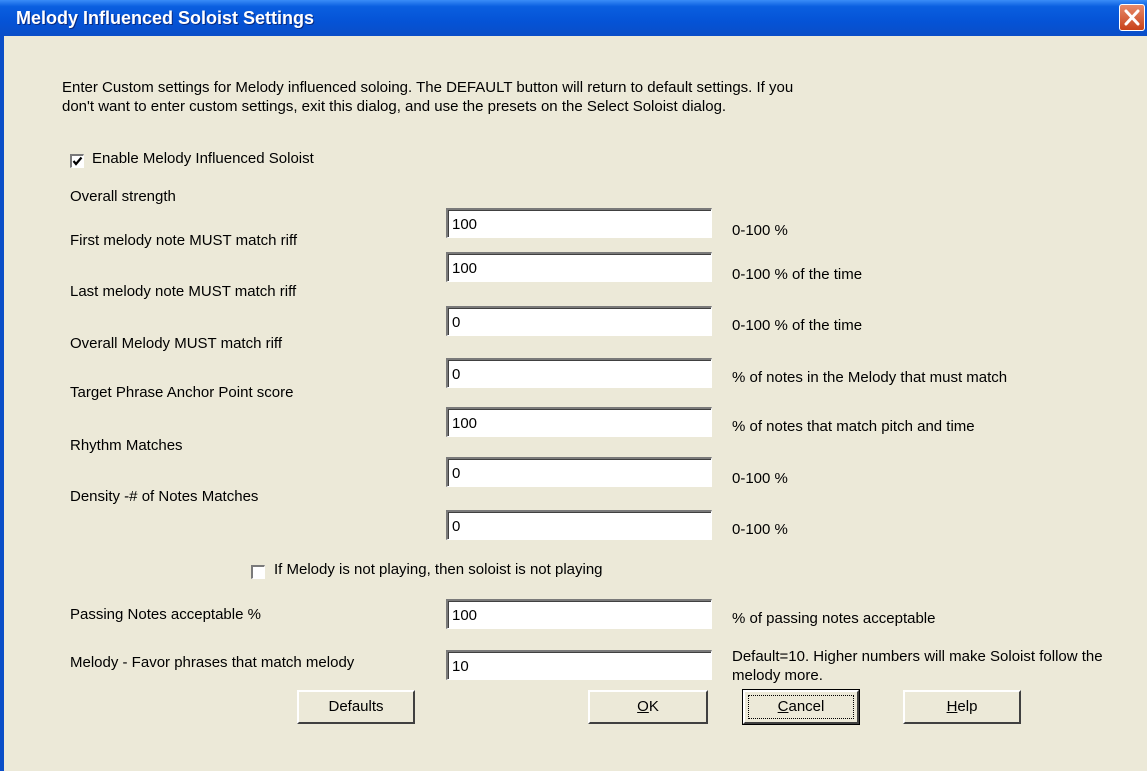 The image size is (1147, 771). Describe the element at coordinates (579, 267) in the screenshot. I see `first-note-input` at that location.